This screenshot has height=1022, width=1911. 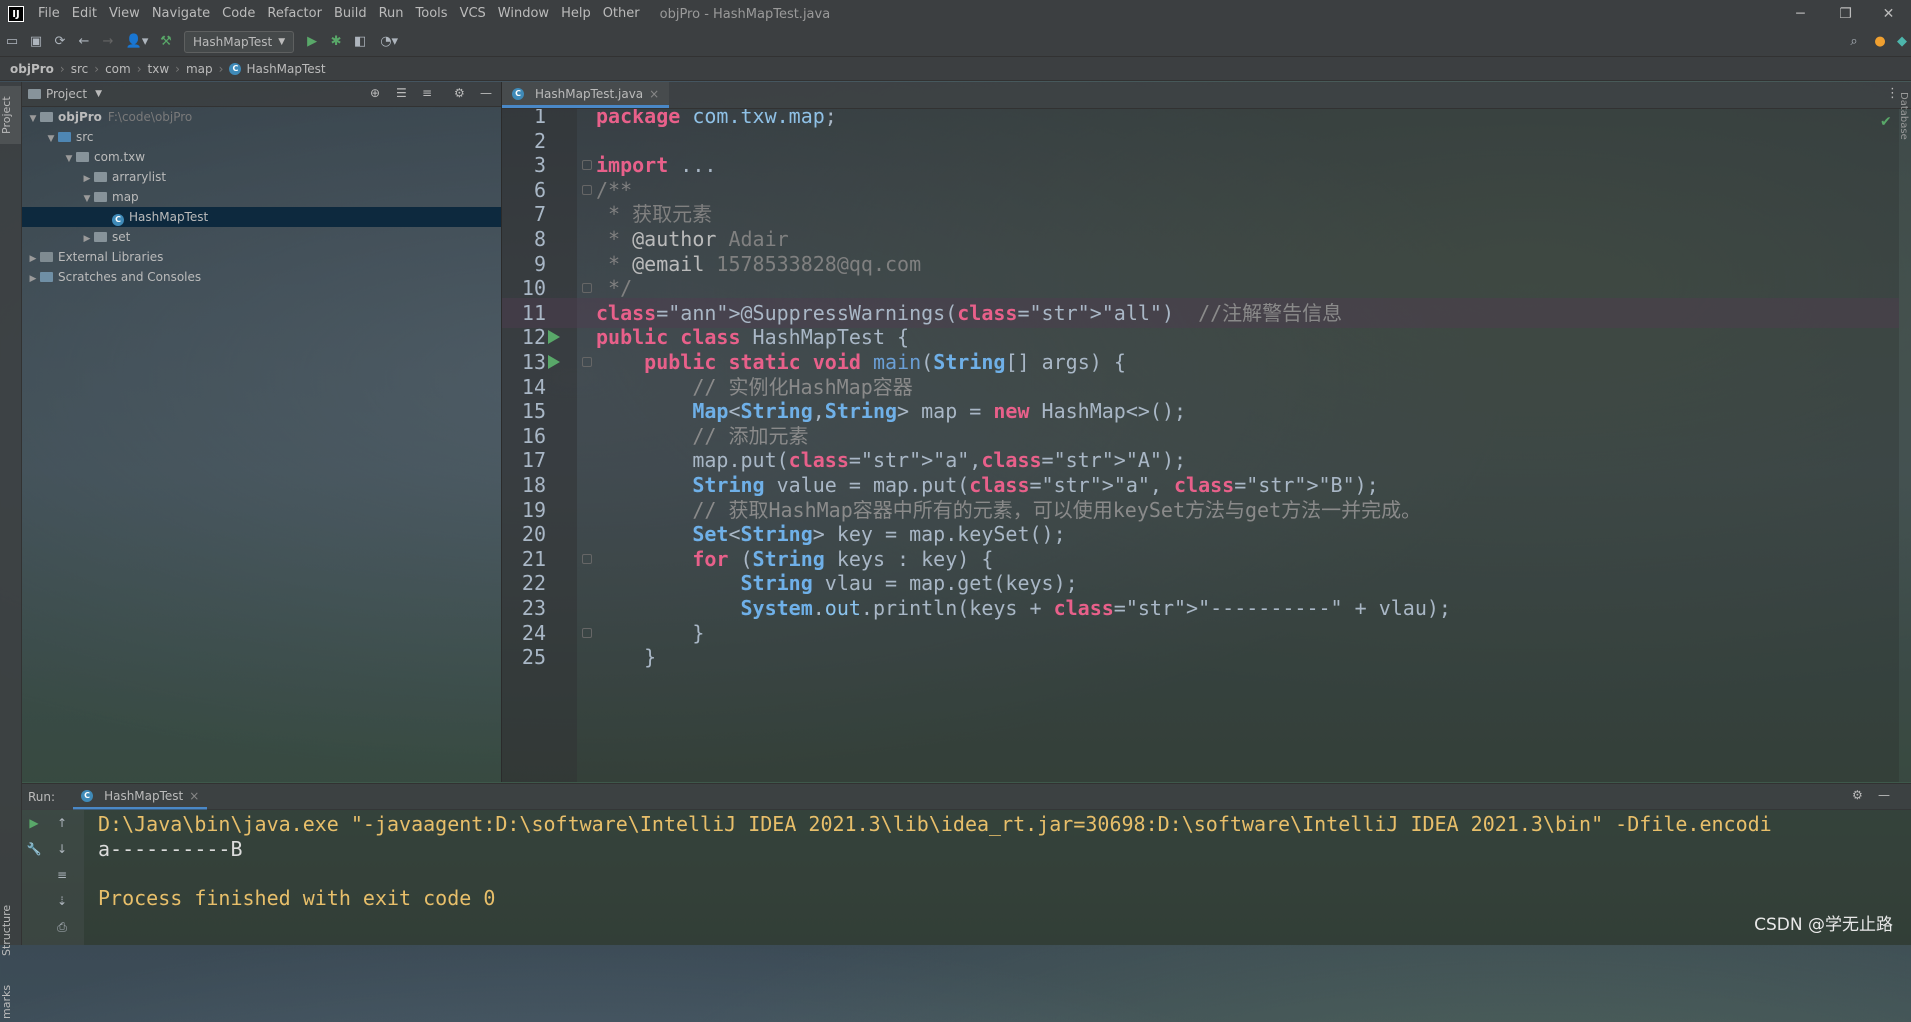 I want to click on expand-all-icon: ☰, so click(x=401, y=93).